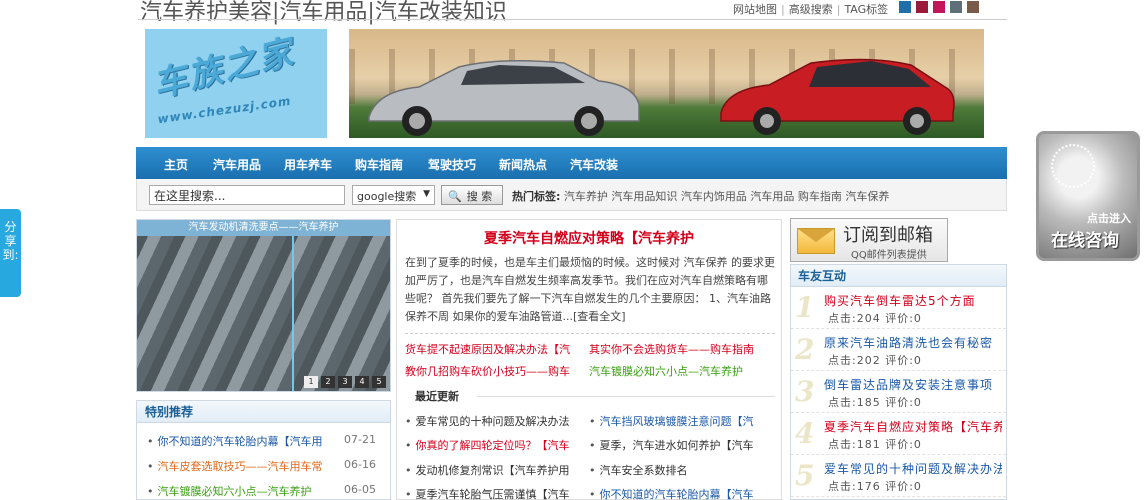  I want to click on list-item: • 发动机修复剂常识【汽车养护用, so click(494, 470).